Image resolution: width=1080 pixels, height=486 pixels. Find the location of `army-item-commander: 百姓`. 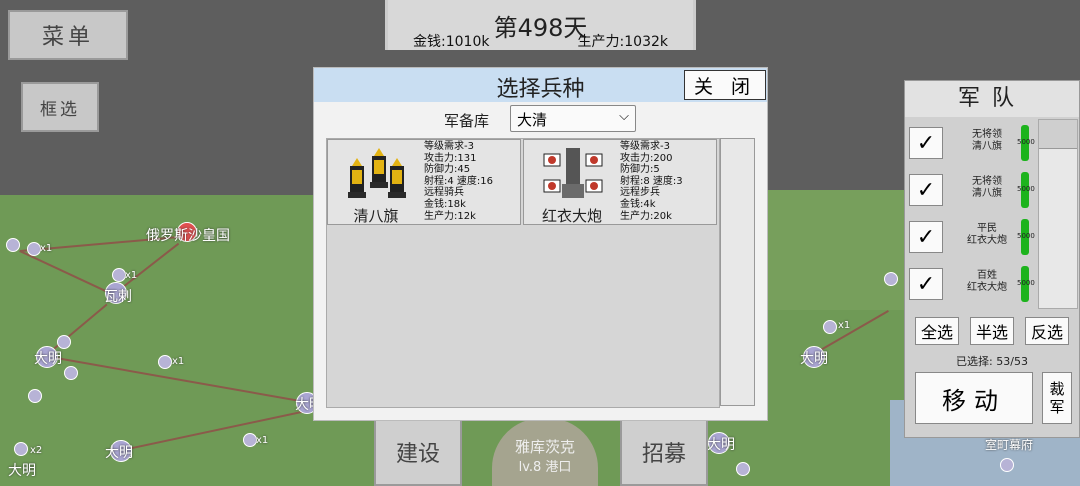

army-item-commander: 百姓 is located at coordinates (987, 275).